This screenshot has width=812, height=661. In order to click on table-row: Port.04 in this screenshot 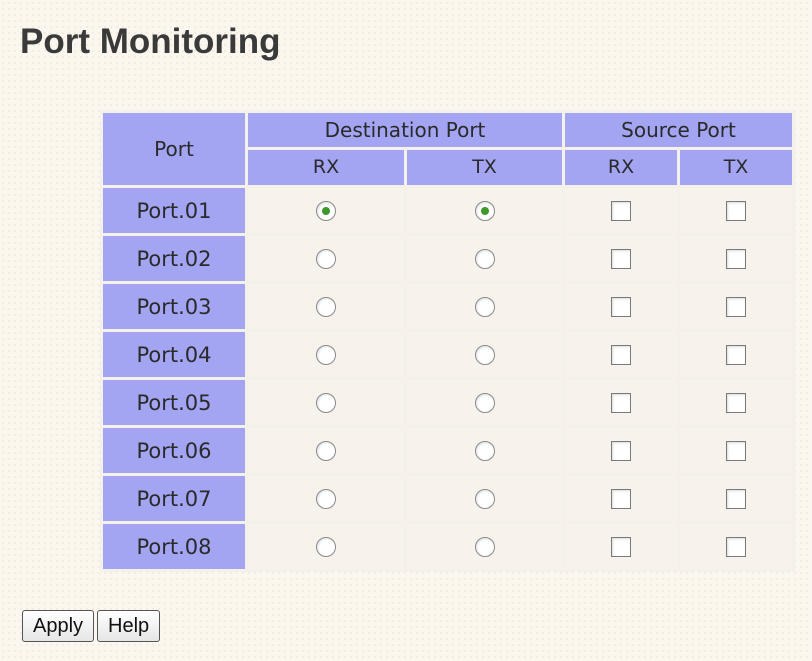, I will do `click(447, 354)`.